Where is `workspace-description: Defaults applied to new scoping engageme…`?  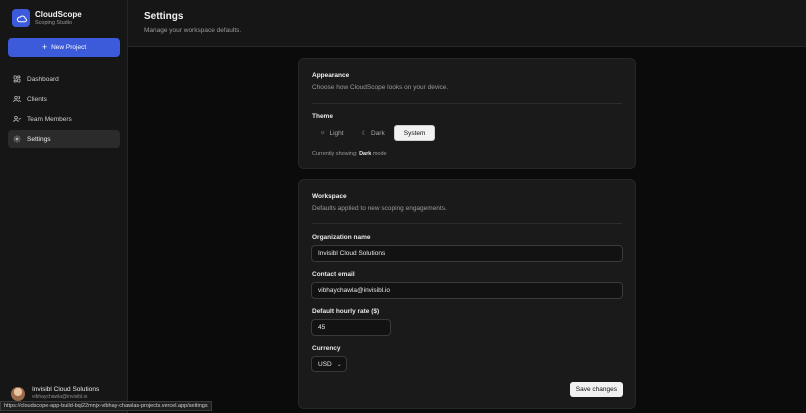
workspace-description: Defaults applied to new scoping engageme… is located at coordinates (379, 208).